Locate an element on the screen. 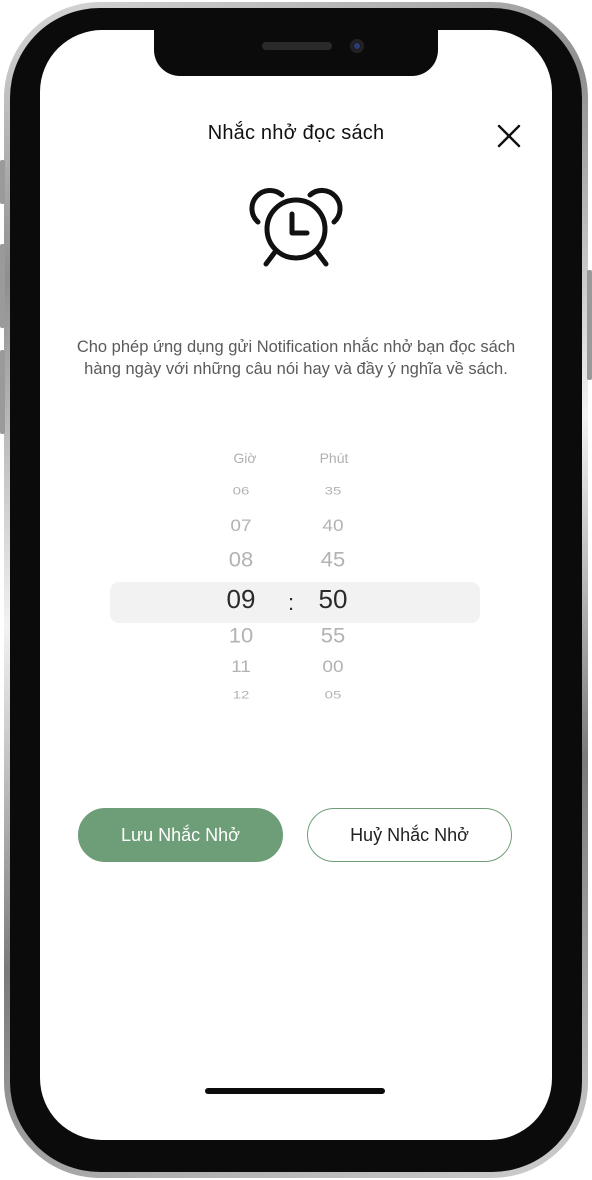  speaker-grille is located at coordinates (297, 46).